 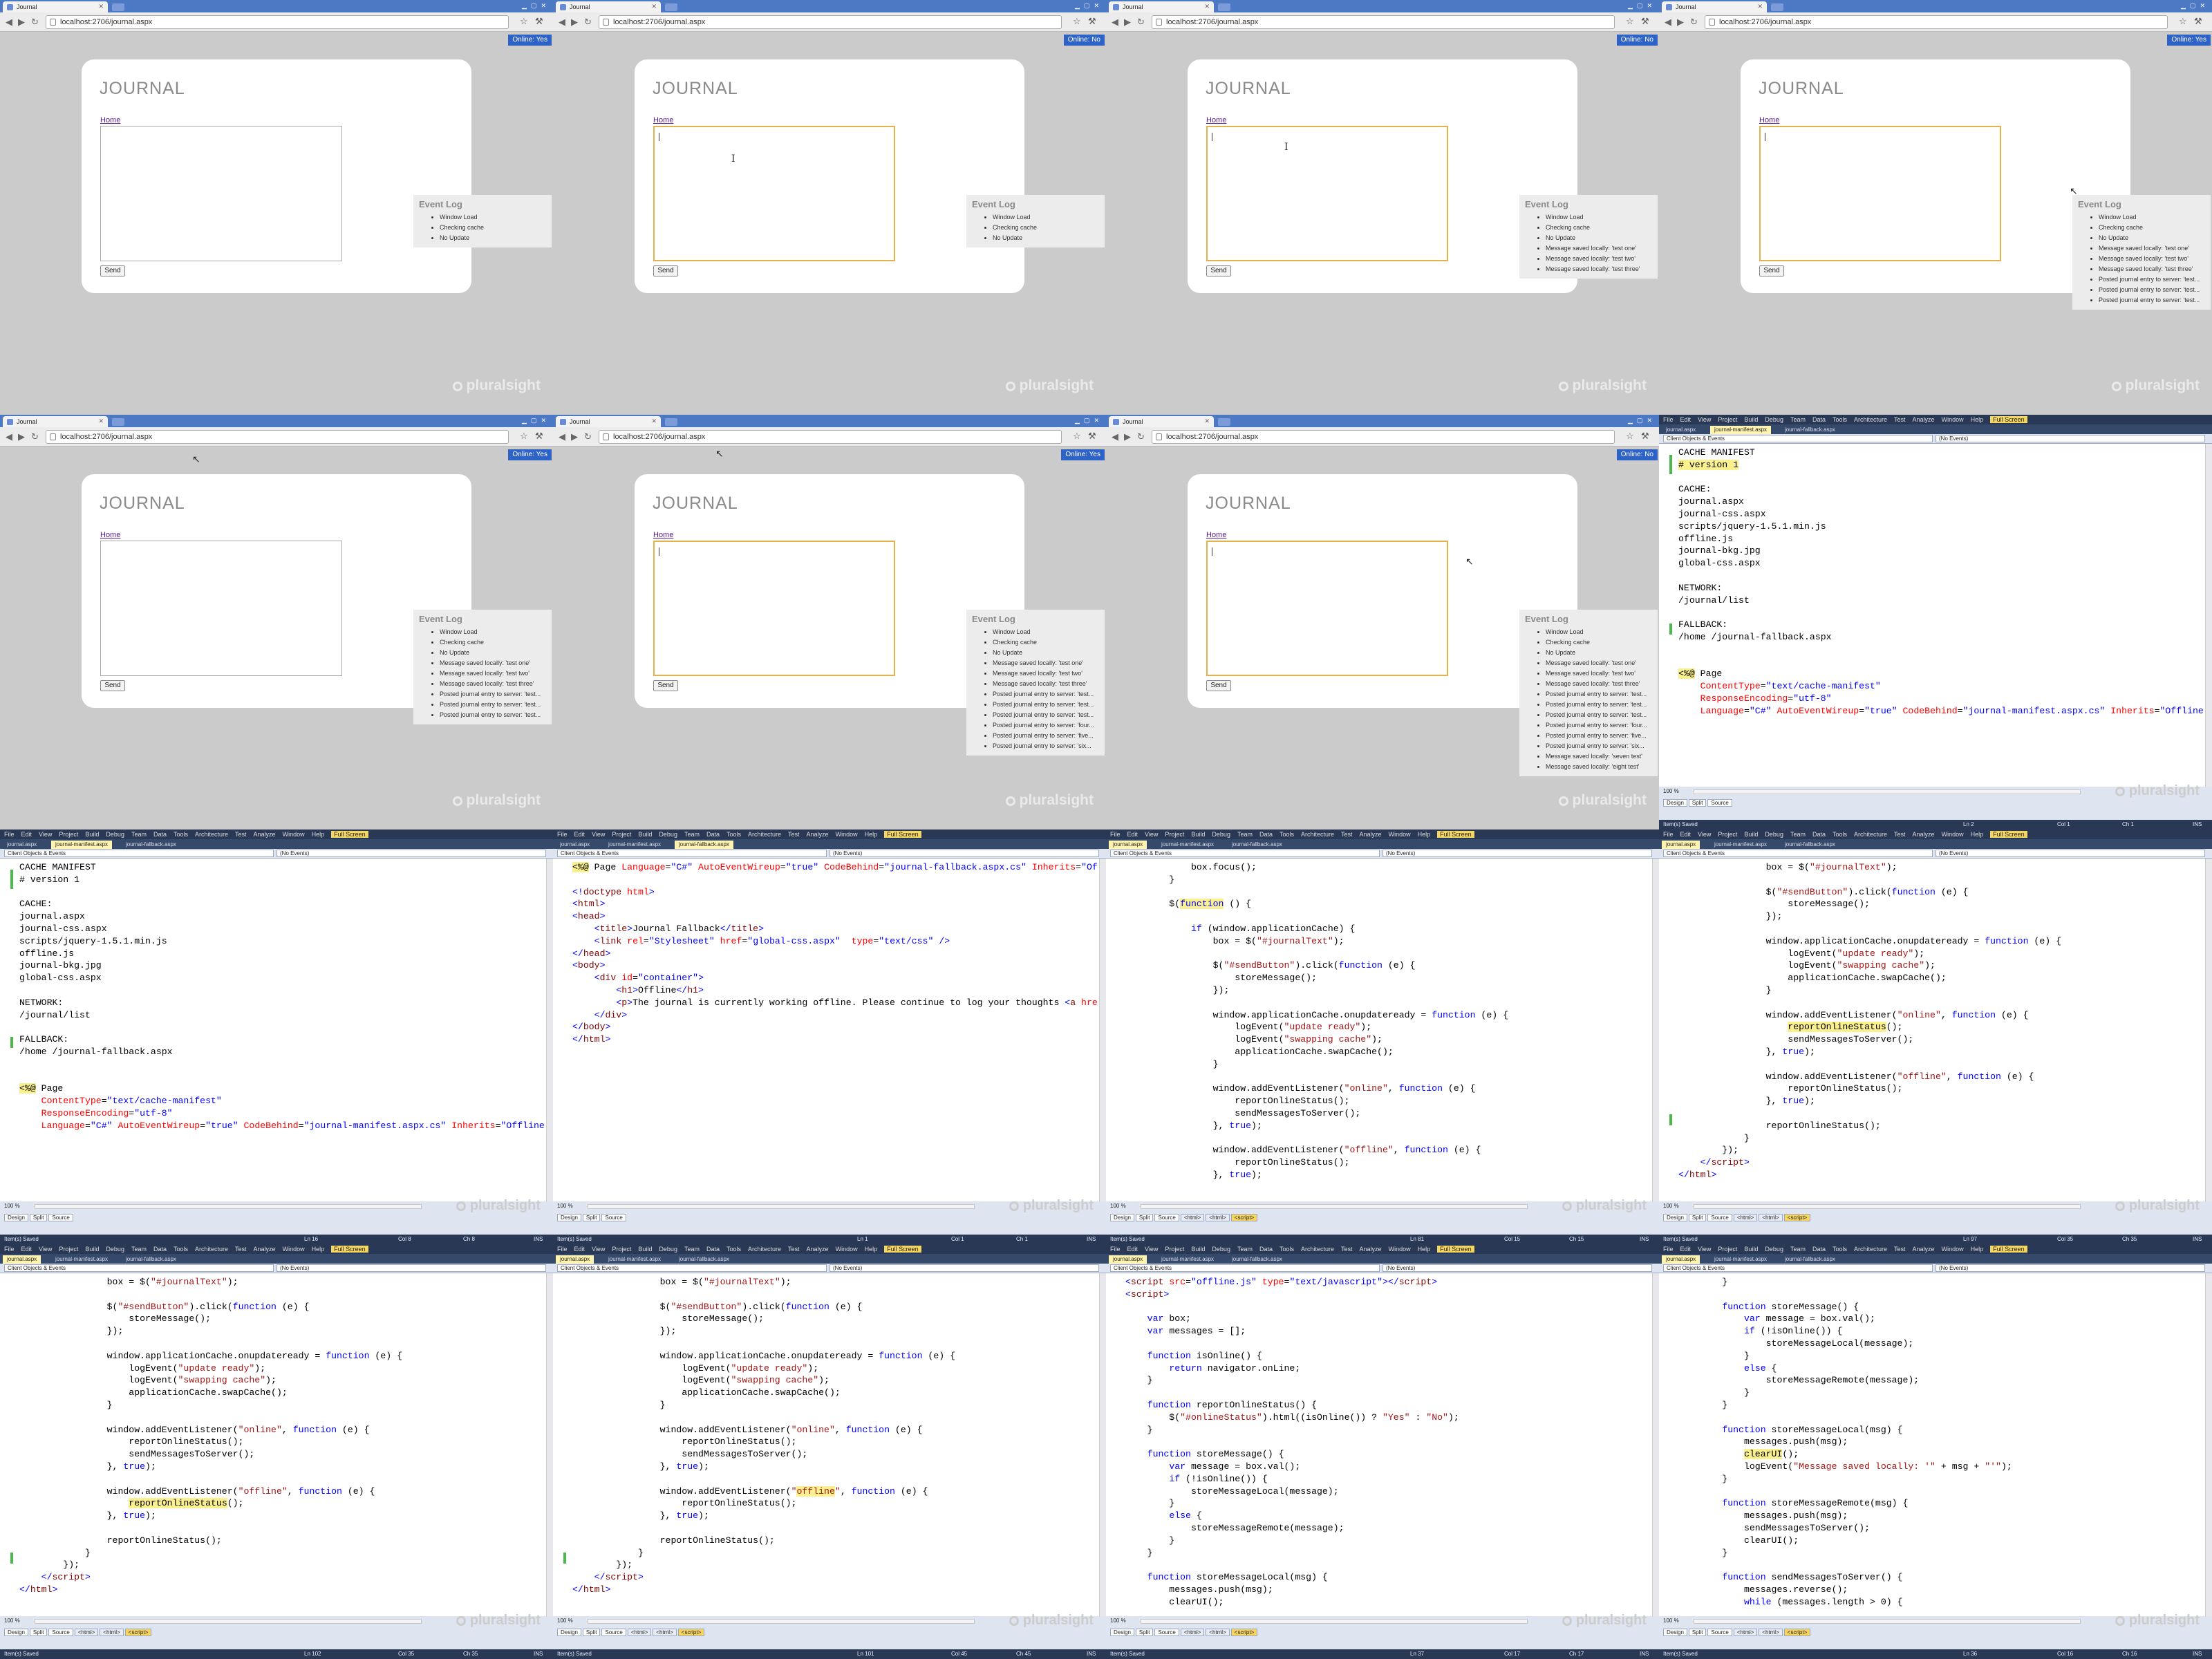 I want to click on home-link: Home, so click(x=663, y=120).